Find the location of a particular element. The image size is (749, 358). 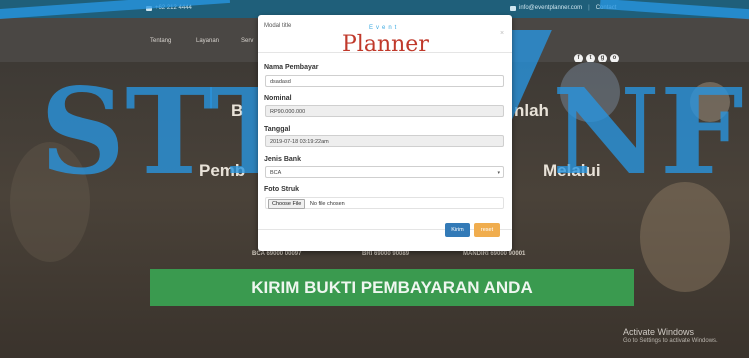

reset-button: reset is located at coordinates (487, 230).